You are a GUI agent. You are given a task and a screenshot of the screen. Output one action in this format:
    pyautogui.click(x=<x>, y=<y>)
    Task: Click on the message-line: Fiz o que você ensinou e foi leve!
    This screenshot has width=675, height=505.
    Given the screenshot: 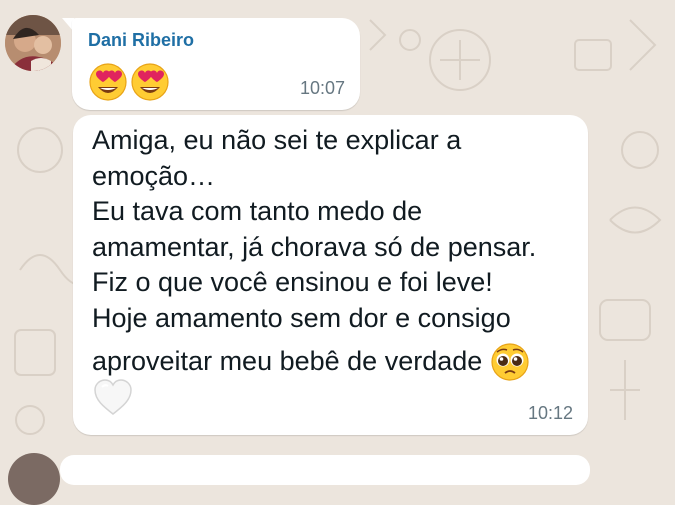 What is the action you would take?
    pyautogui.click(x=292, y=282)
    